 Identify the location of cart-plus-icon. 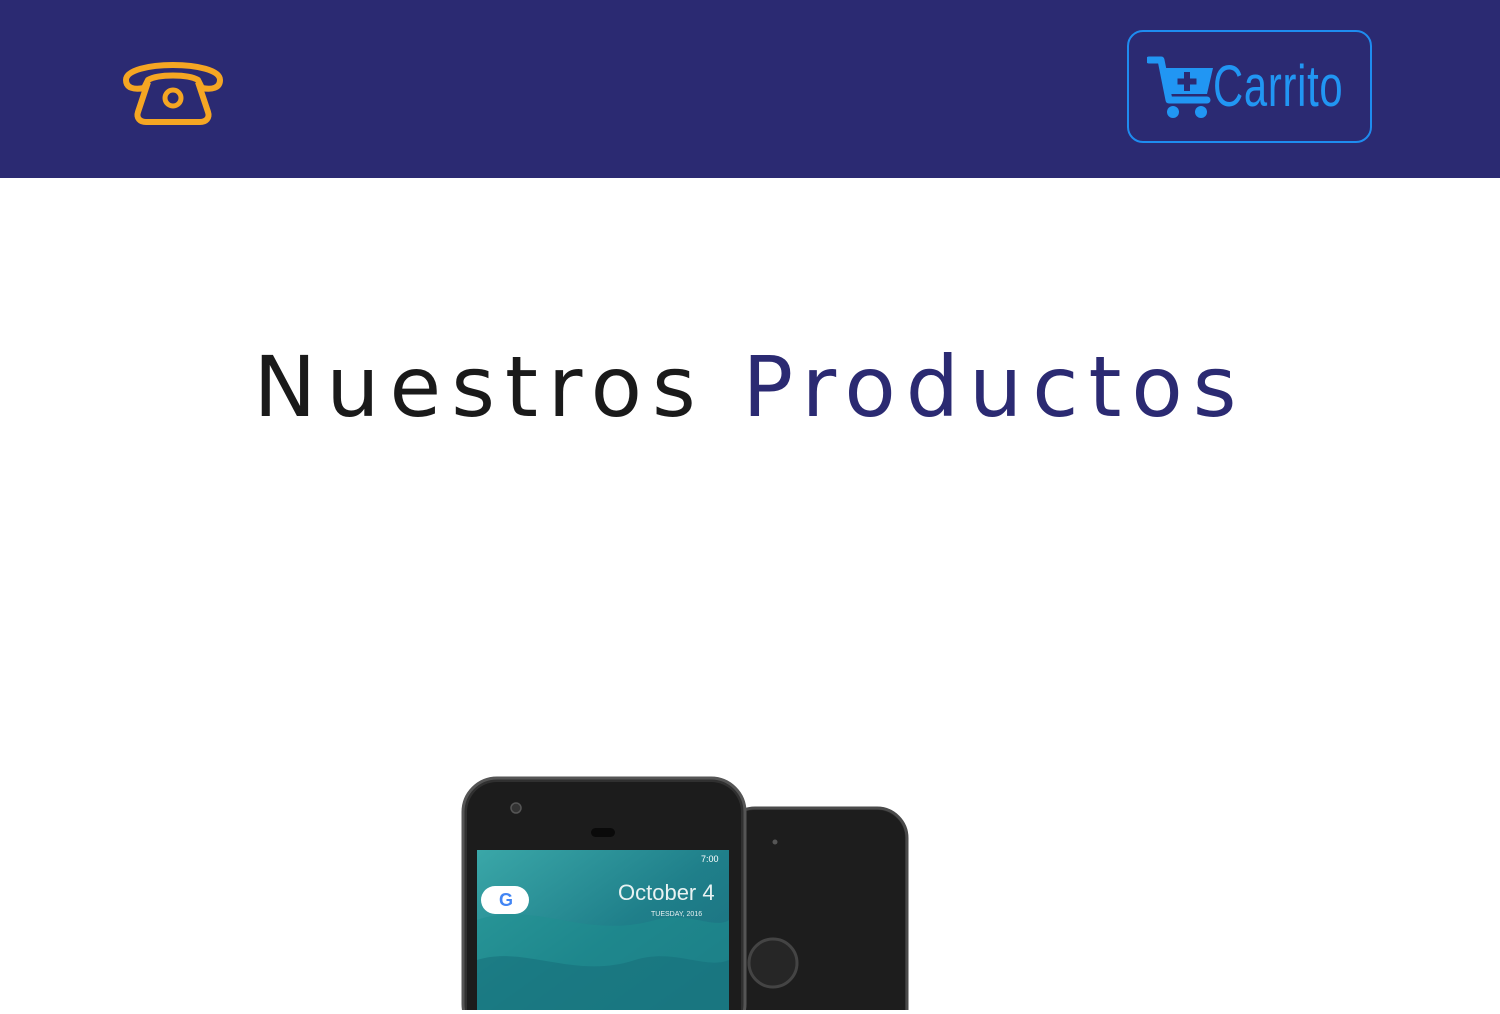
(1181, 89).